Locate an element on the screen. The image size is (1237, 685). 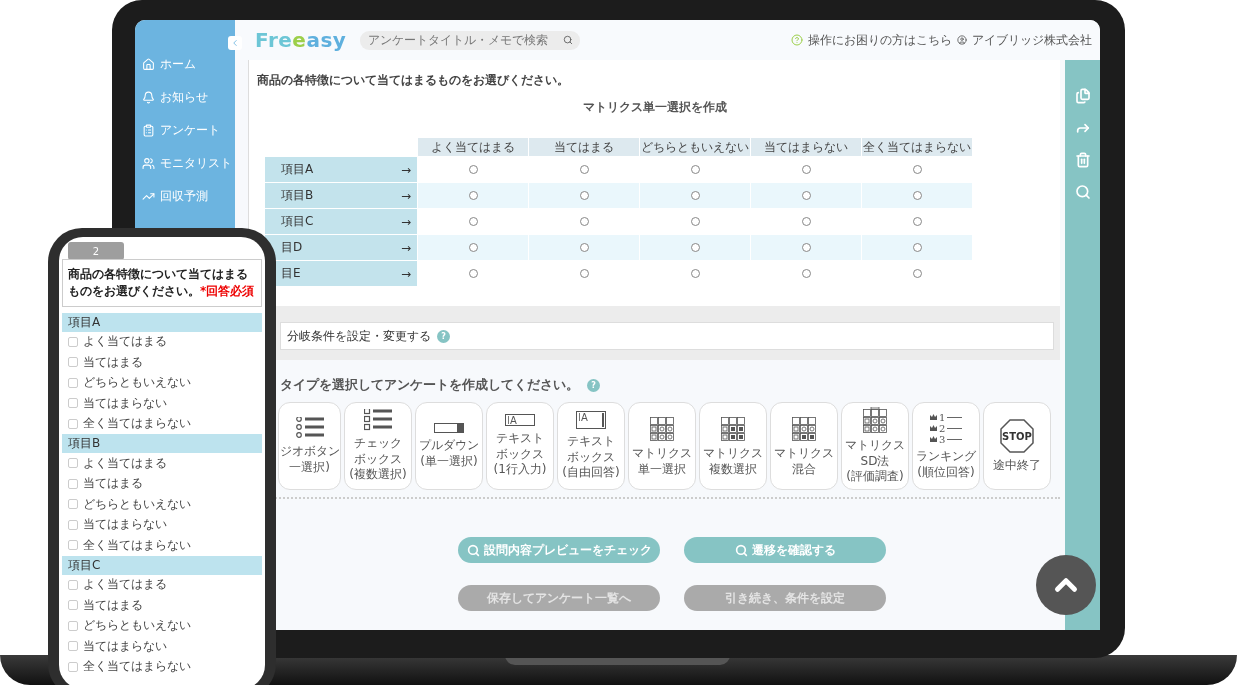
branch-setting-row: 分岐条件を設定・変更する ? is located at coordinates (667, 336).